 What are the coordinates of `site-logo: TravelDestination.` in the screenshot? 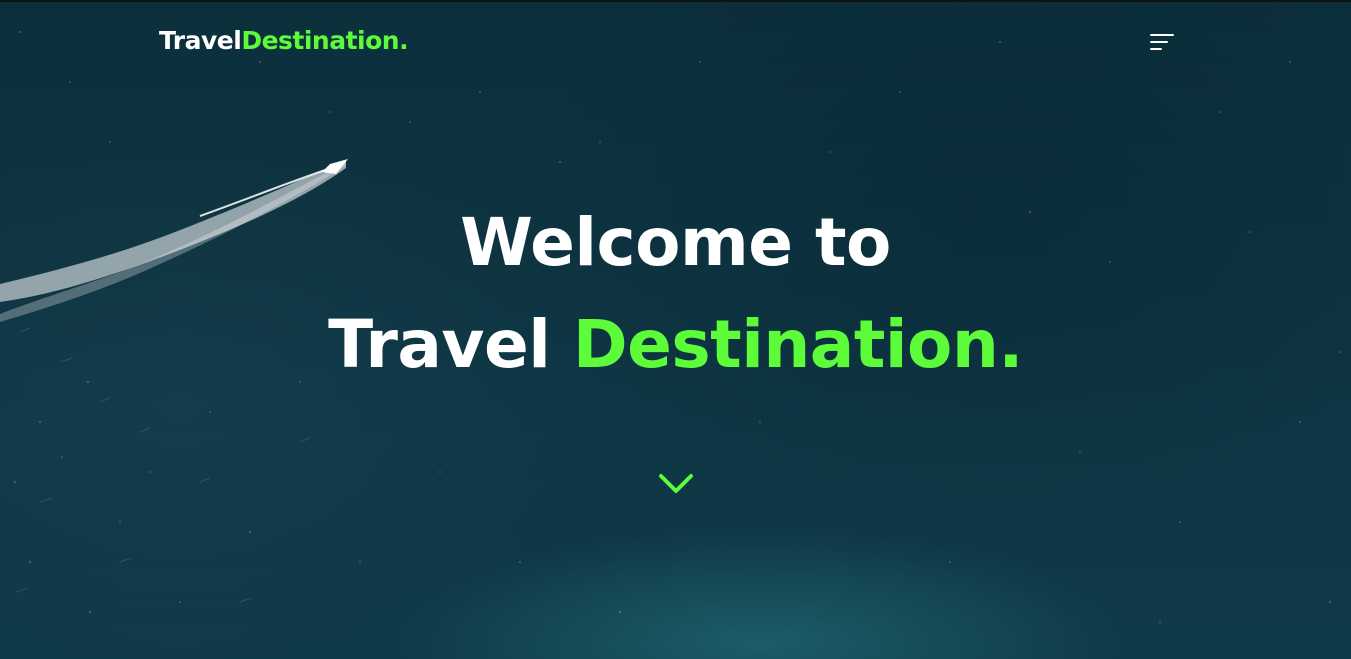 It's located at (284, 40).